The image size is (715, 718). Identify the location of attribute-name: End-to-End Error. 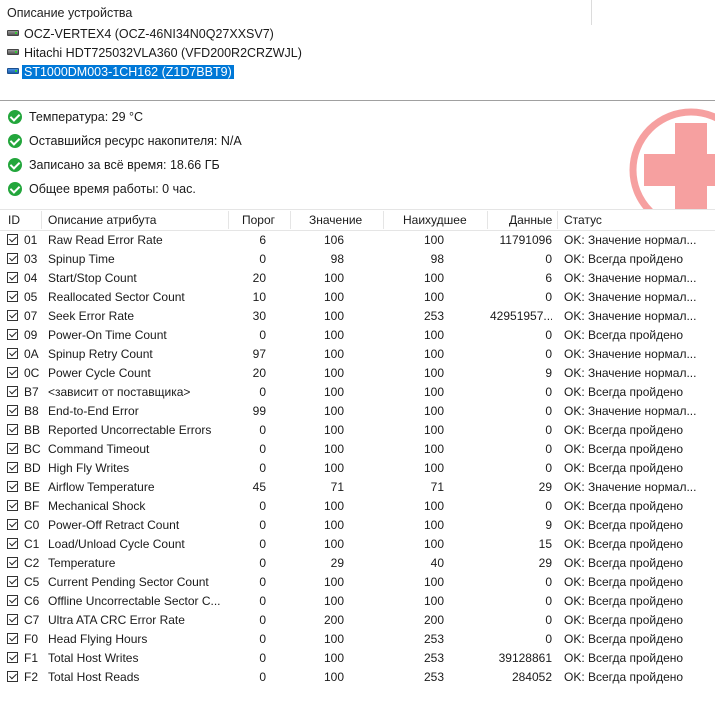
(93, 411).